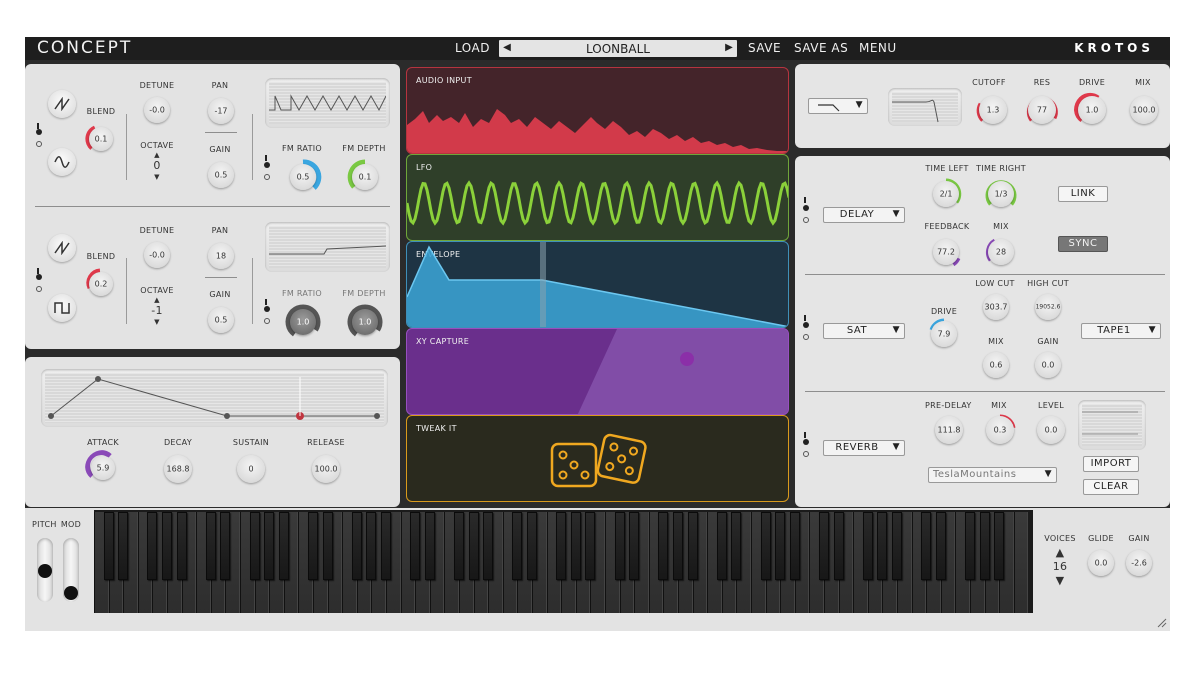 This screenshot has height=675, width=1200. I want to click on osc1-selector-dot-on, so click(39, 132).